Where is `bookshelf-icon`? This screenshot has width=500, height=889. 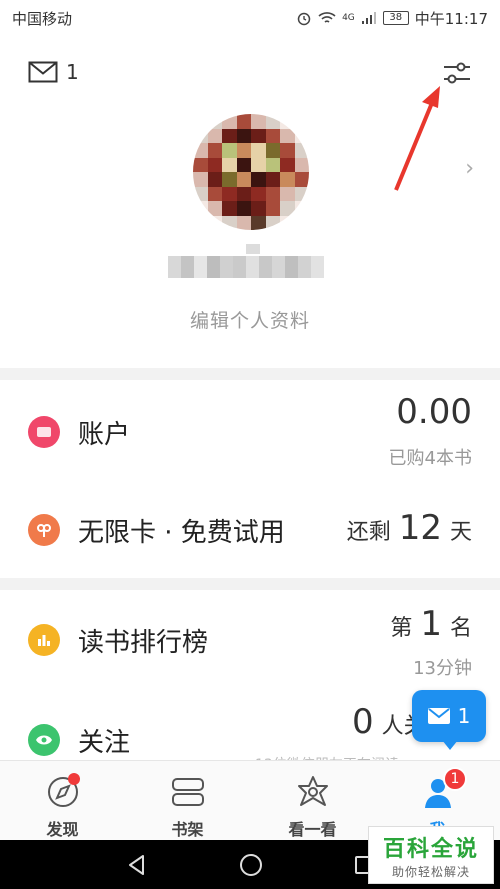 bookshelf-icon is located at coordinates (188, 791).